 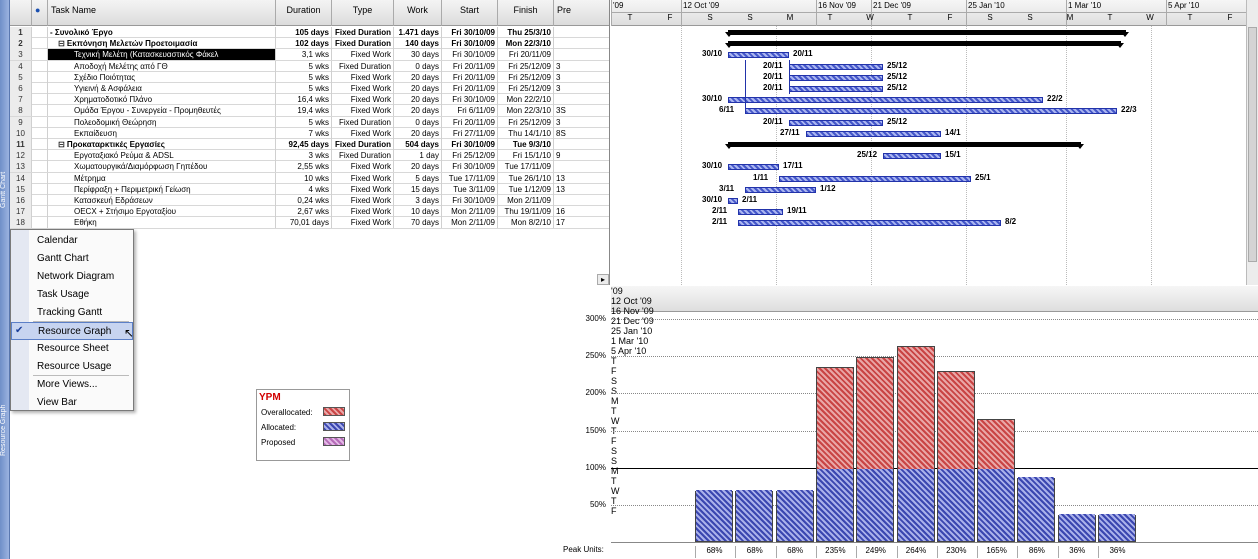 I want to click on finish-cell: Fri 20/11/09, so click(x=526, y=55).